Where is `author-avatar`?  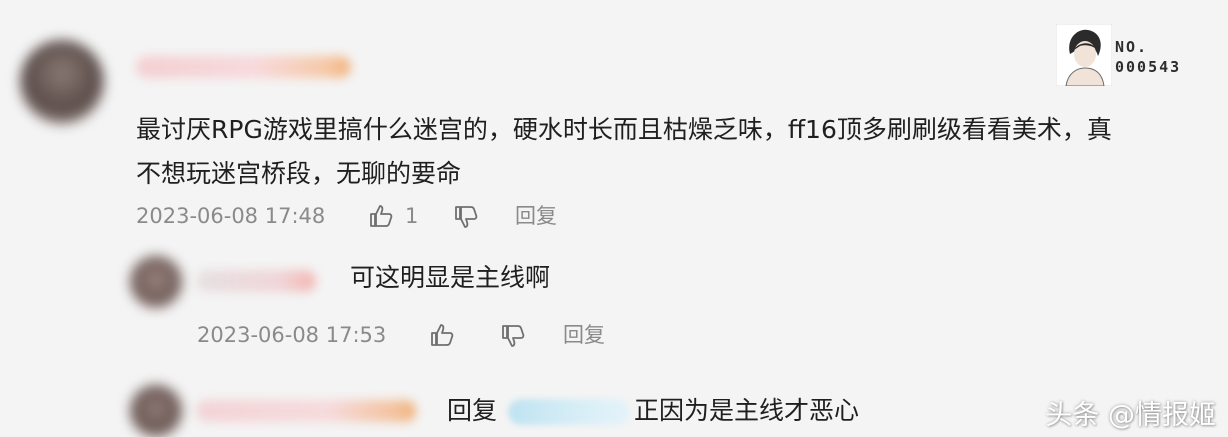 author-avatar is located at coordinates (62, 82).